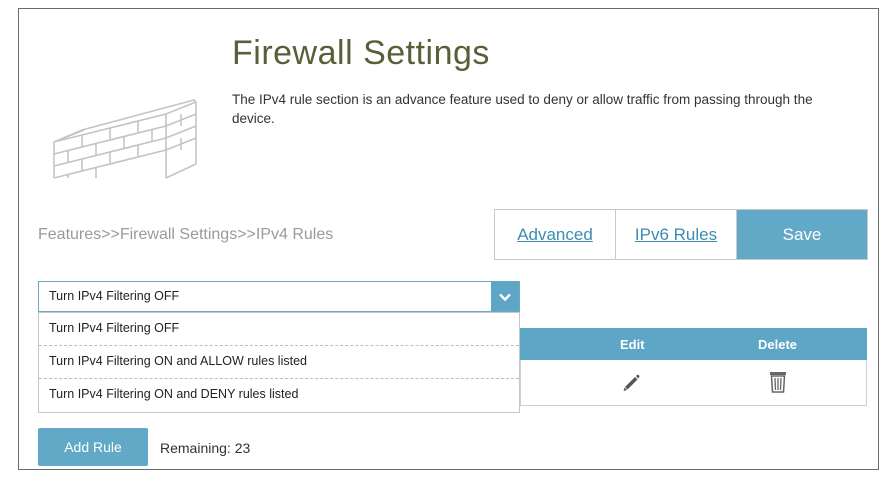 The height and width of the screenshot is (477, 881). What do you see at coordinates (693, 344) in the screenshot?
I see `rules-table-header: Edit Delete` at bounding box center [693, 344].